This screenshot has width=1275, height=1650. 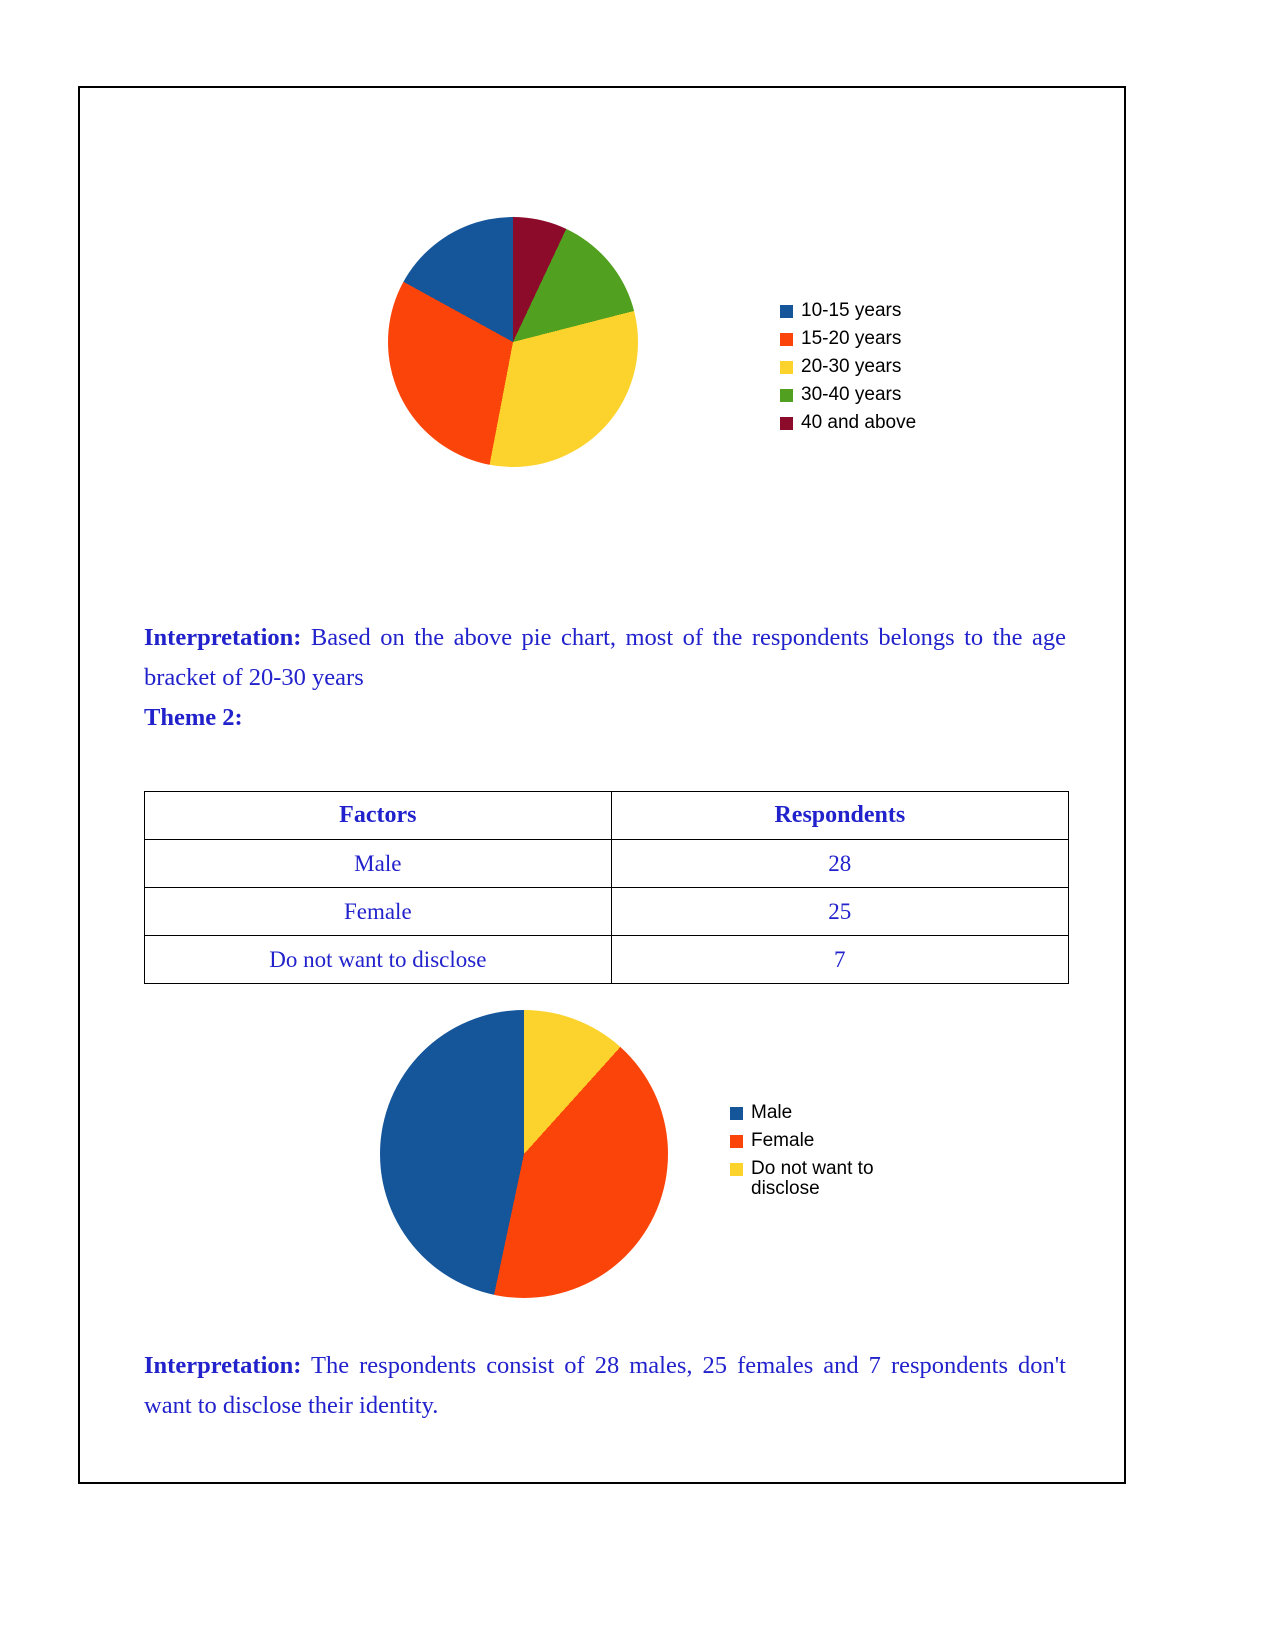 I want to click on legend-item-label: 20-30 years, so click(x=851, y=366).